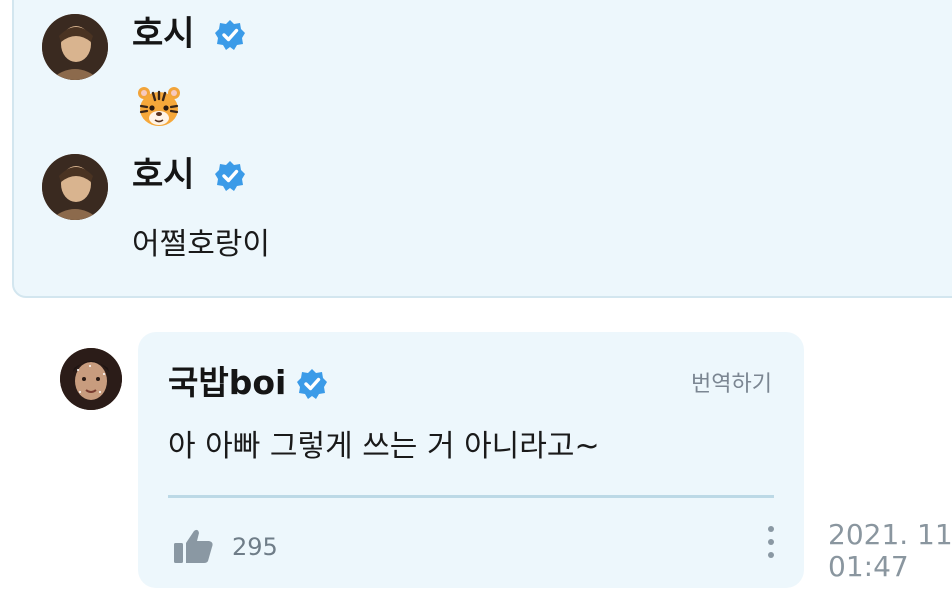 Image resolution: width=952 pixels, height=606 pixels. What do you see at coordinates (471, 496) in the screenshot?
I see `divider` at bounding box center [471, 496].